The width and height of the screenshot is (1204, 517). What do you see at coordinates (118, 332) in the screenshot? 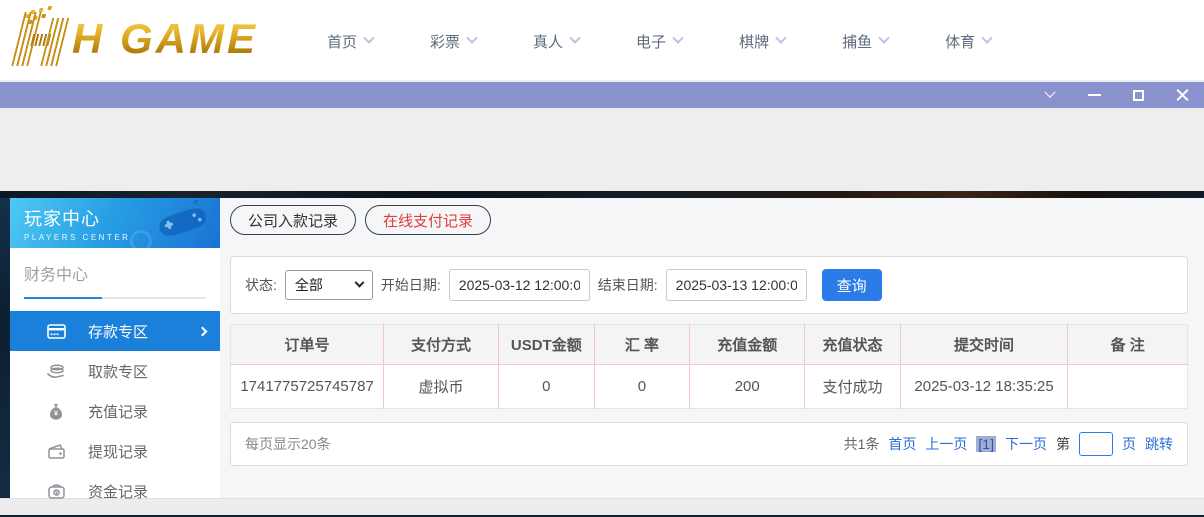
I see `sidebar-item-label: 存款专区` at bounding box center [118, 332].